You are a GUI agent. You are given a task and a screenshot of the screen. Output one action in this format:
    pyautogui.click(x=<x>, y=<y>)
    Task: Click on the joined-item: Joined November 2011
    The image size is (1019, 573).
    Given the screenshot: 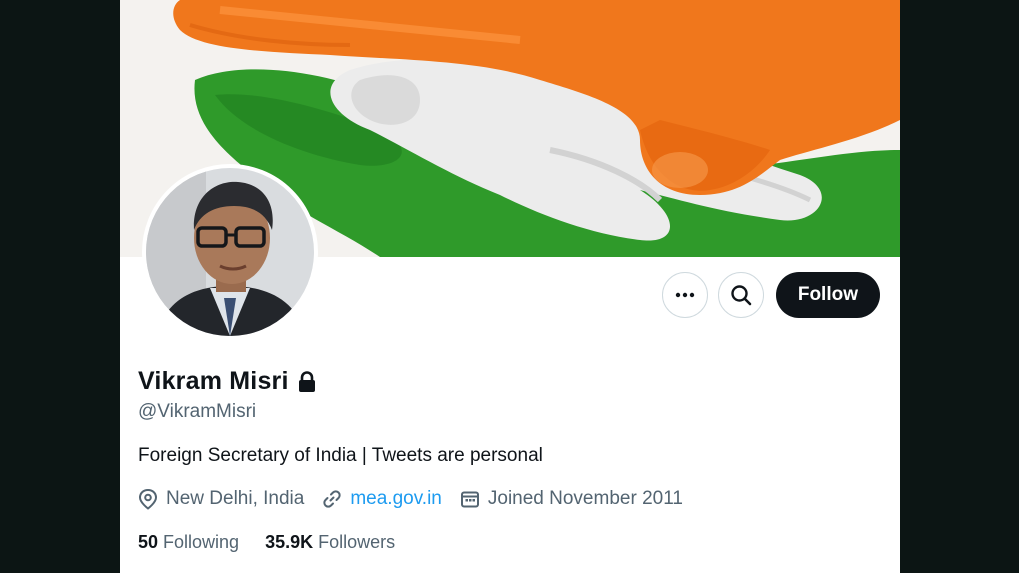 What is the action you would take?
    pyautogui.click(x=571, y=499)
    